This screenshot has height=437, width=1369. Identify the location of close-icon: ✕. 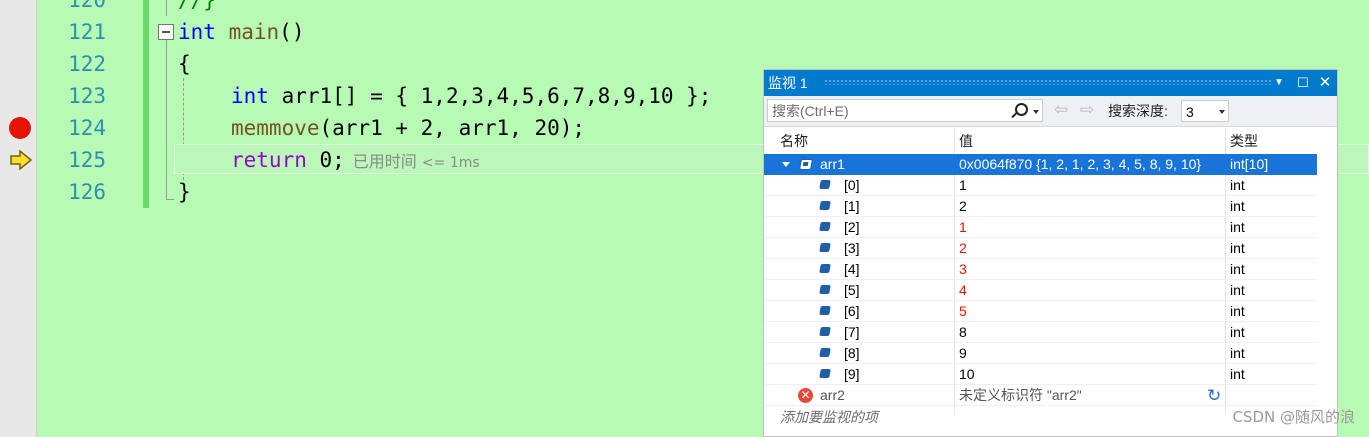
(1325, 83).